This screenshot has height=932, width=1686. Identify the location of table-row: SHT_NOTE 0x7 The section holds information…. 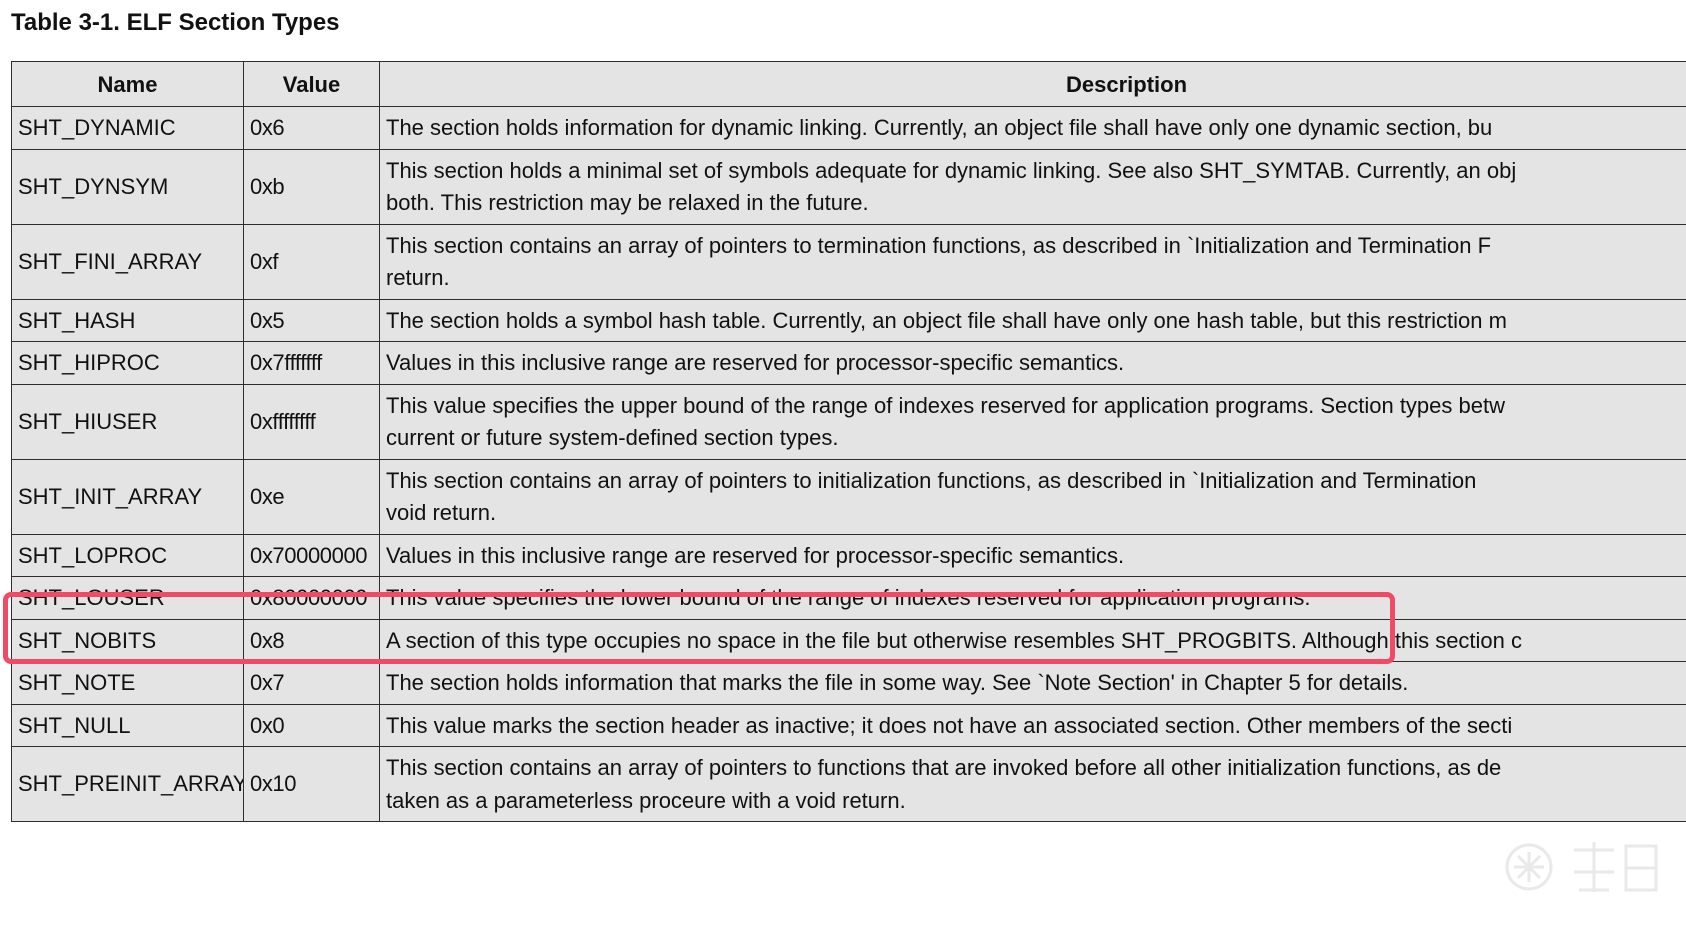
(848, 683).